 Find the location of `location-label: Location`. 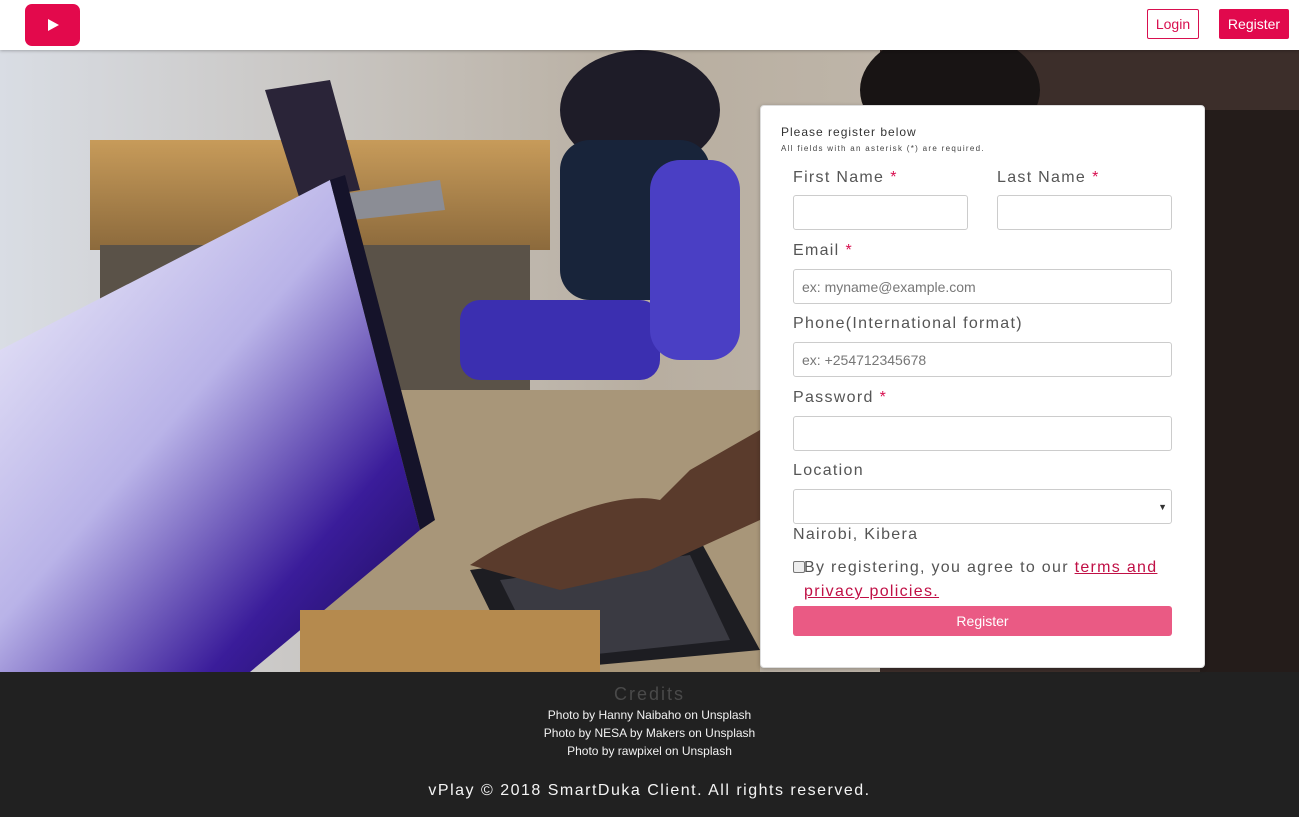

location-label: Location is located at coordinates (828, 470).